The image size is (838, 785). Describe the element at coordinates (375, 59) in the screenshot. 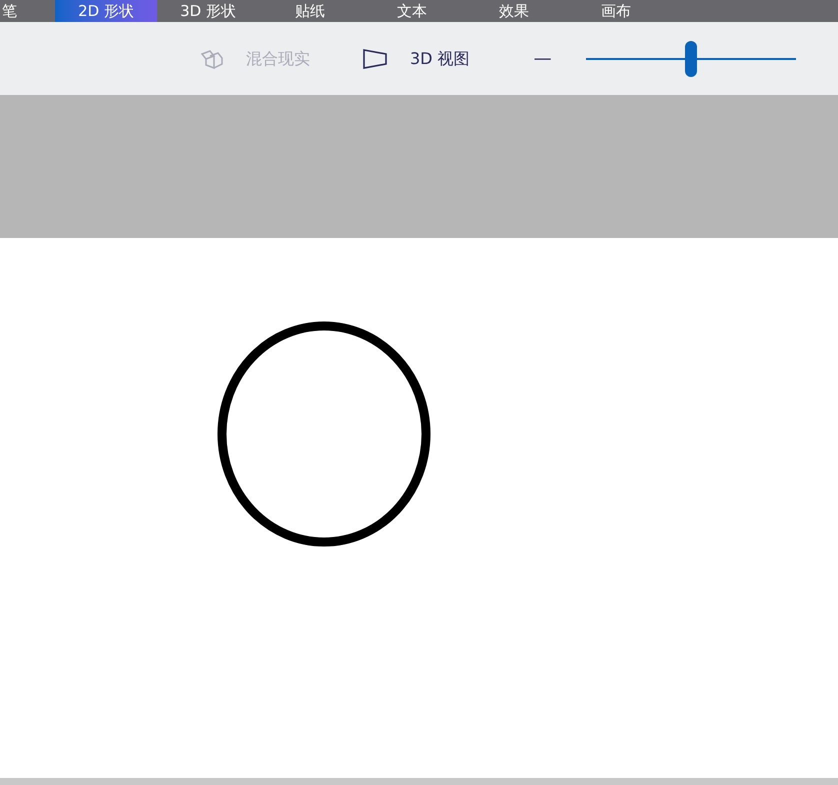

I see `plane-icon` at that location.